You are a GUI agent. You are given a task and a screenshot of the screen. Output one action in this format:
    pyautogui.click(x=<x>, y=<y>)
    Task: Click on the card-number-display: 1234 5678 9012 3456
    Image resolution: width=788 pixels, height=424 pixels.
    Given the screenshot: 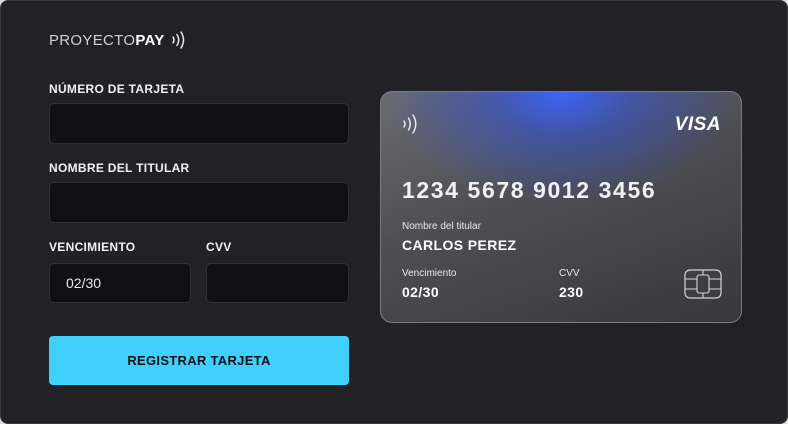 What is the action you would take?
    pyautogui.click(x=529, y=190)
    